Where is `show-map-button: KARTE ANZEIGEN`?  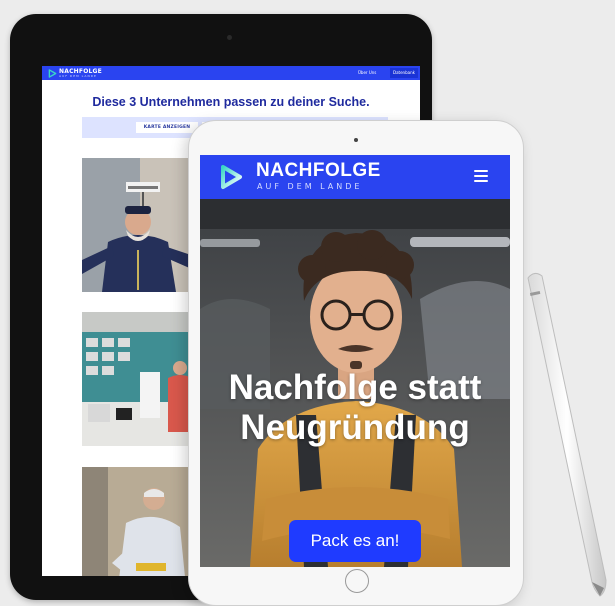 show-map-button: KARTE ANZEIGEN is located at coordinates (167, 127).